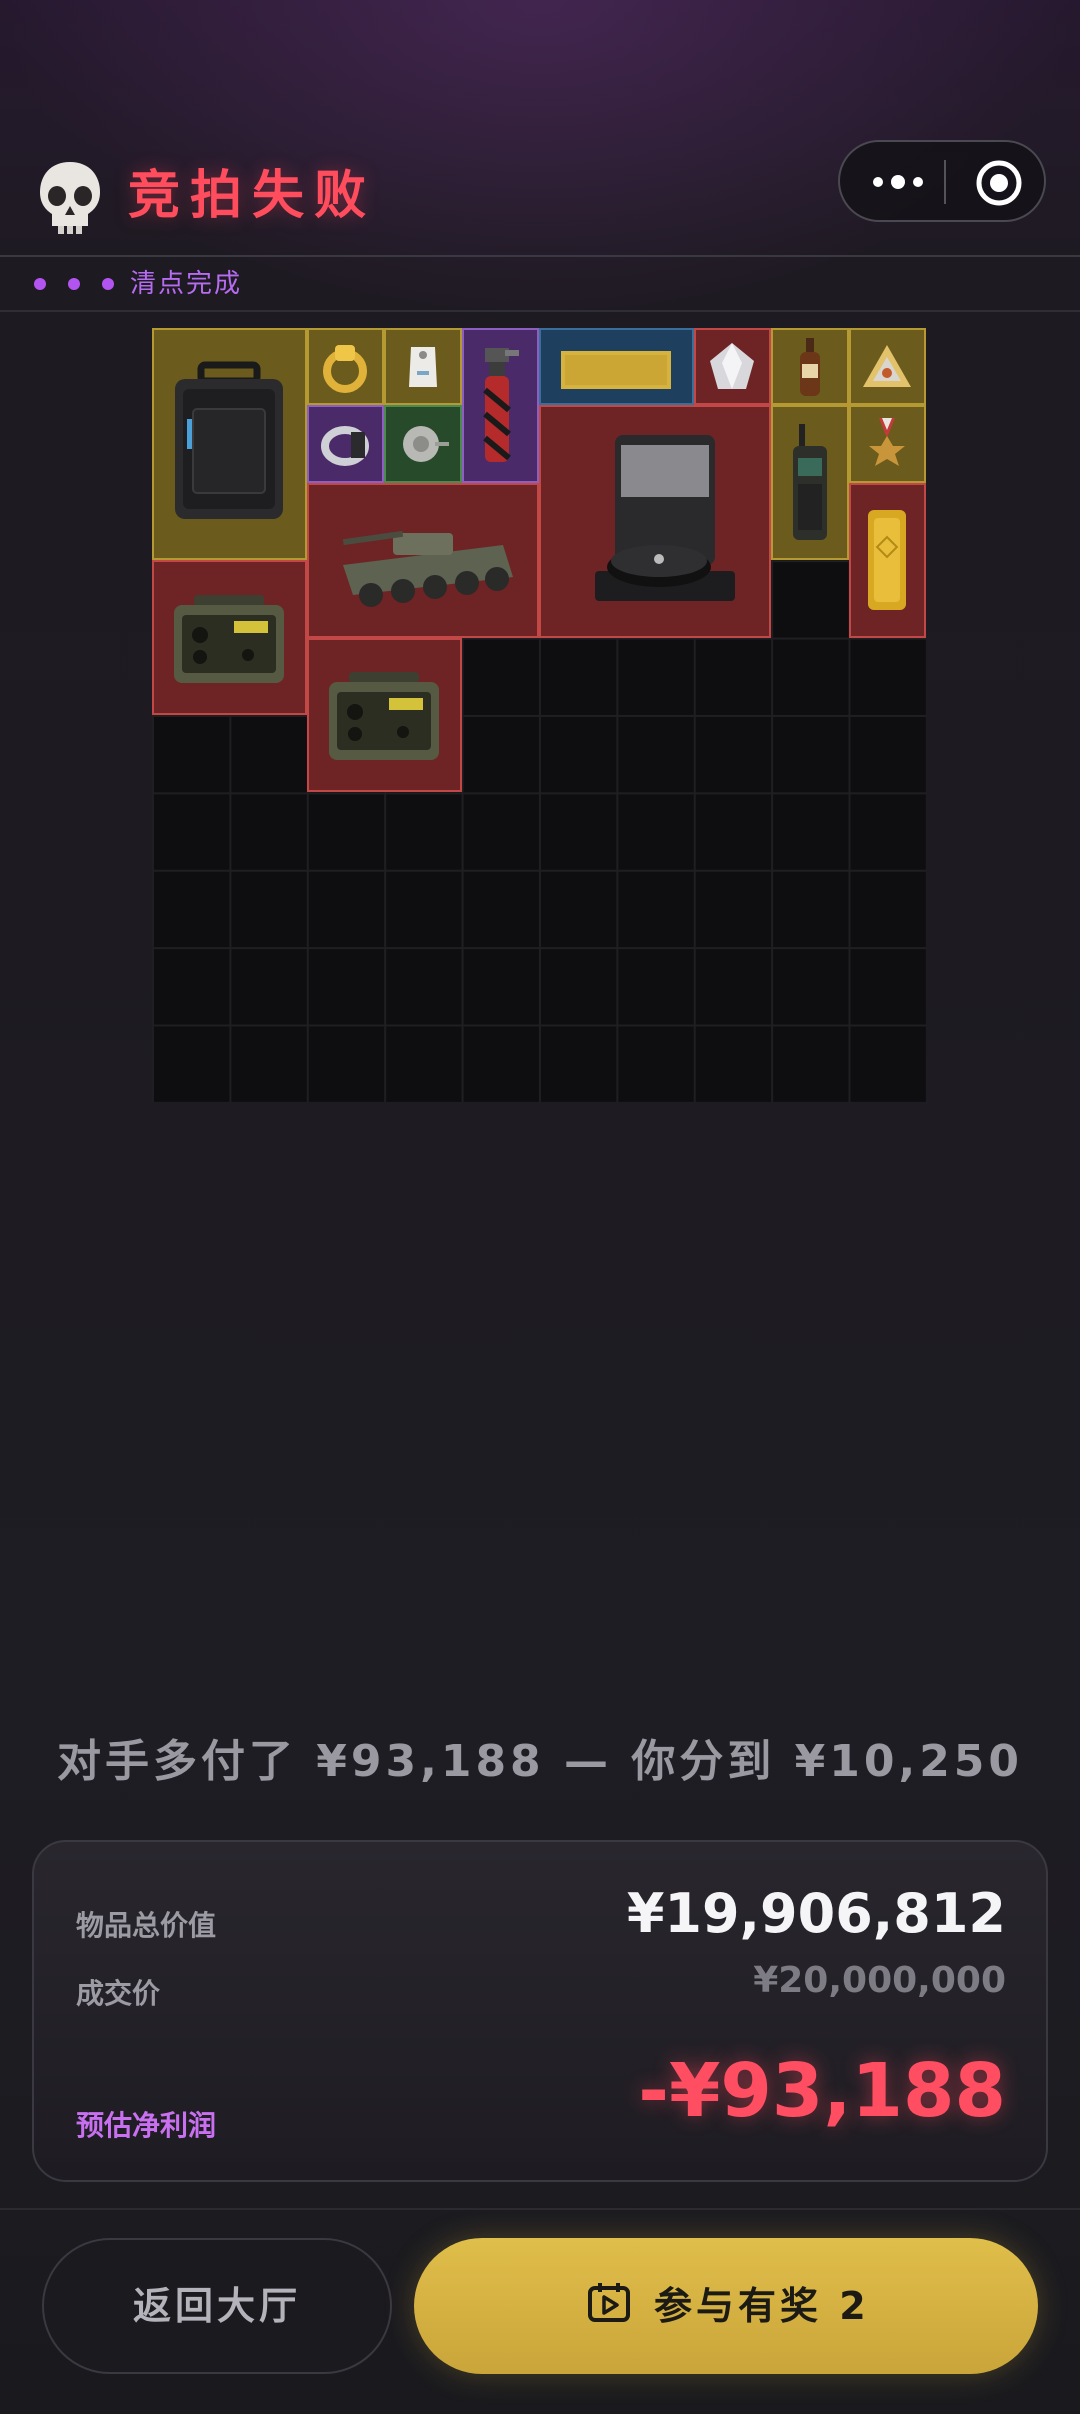 The height and width of the screenshot is (2414, 1080). Describe the element at coordinates (186, 284) in the screenshot. I see `status-label: 清点完成` at that location.